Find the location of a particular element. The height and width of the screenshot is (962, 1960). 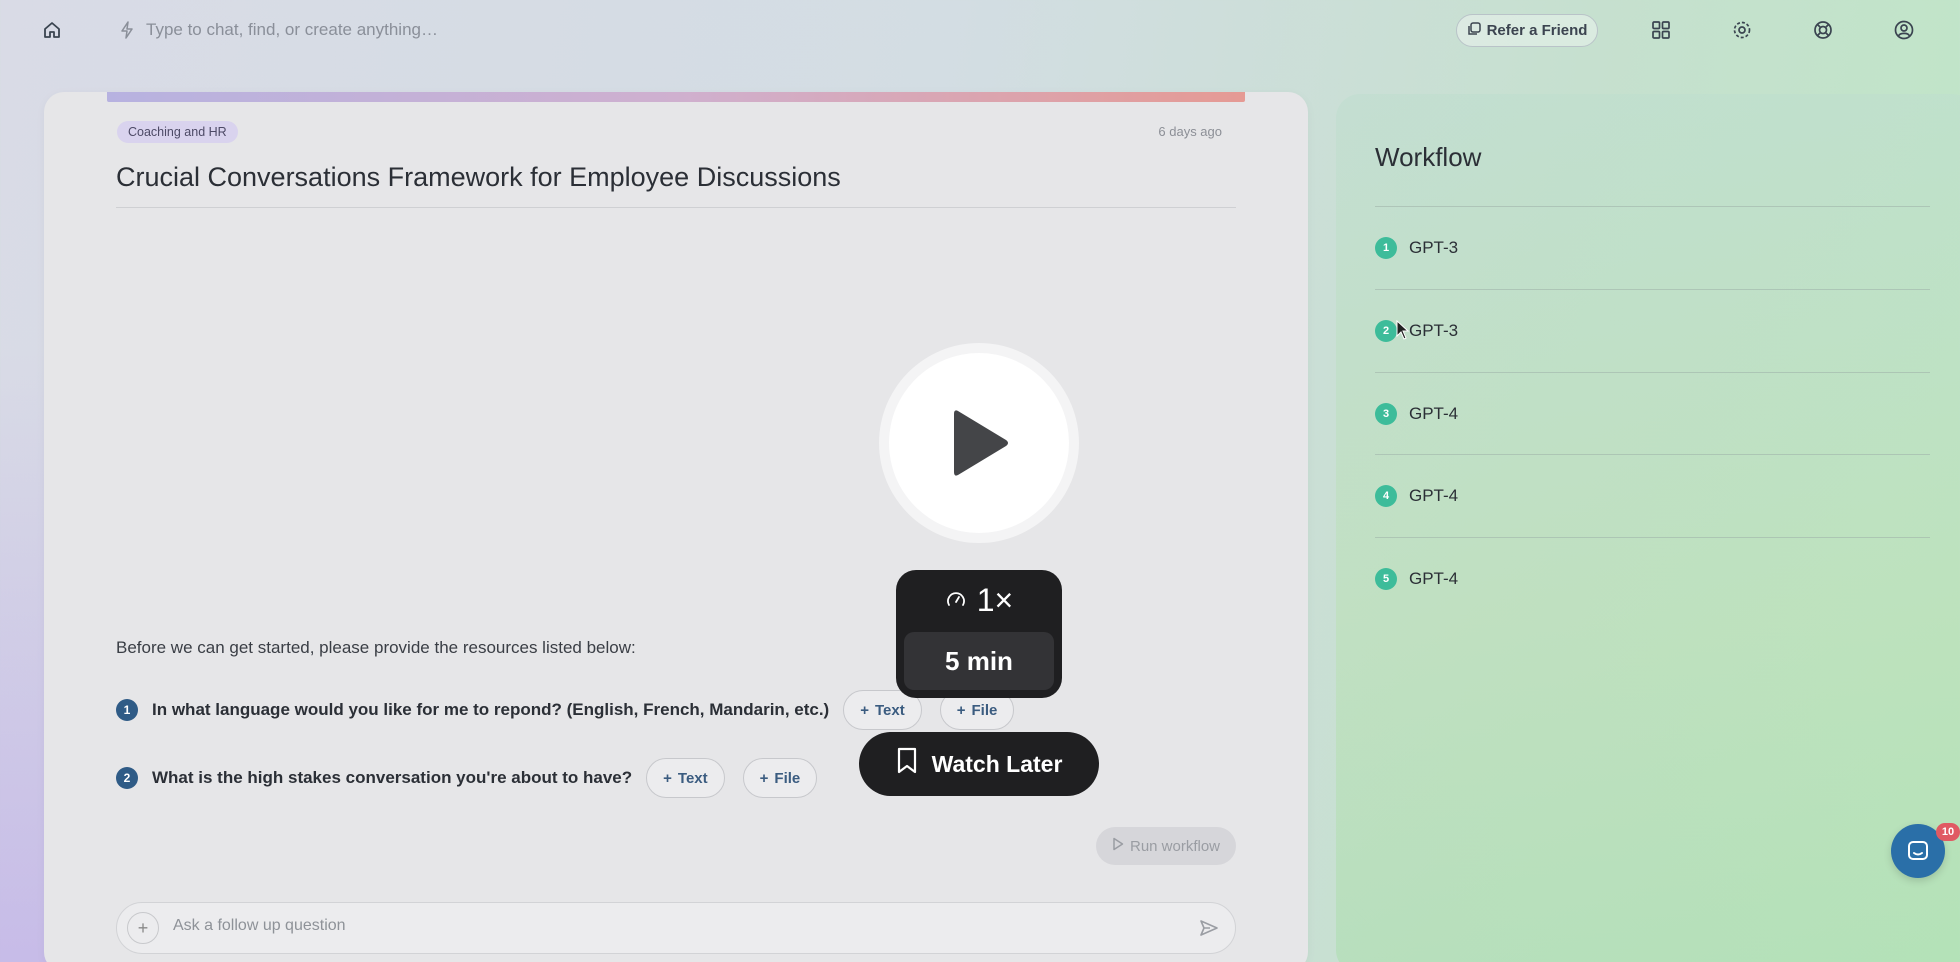

user-avatar-icon is located at coordinates (1904, 30).